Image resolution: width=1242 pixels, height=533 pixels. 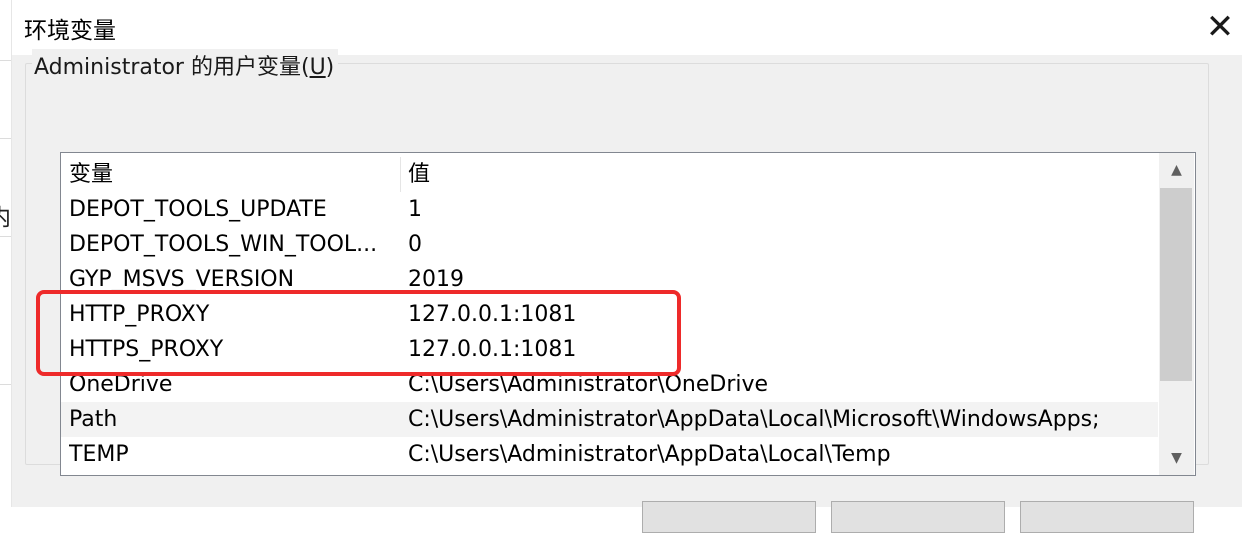 What do you see at coordinates (609, 279) in the screenshot?
I see `table-row: GYP_MSVS_VERSION 2019` at bounding box center [609, 279].